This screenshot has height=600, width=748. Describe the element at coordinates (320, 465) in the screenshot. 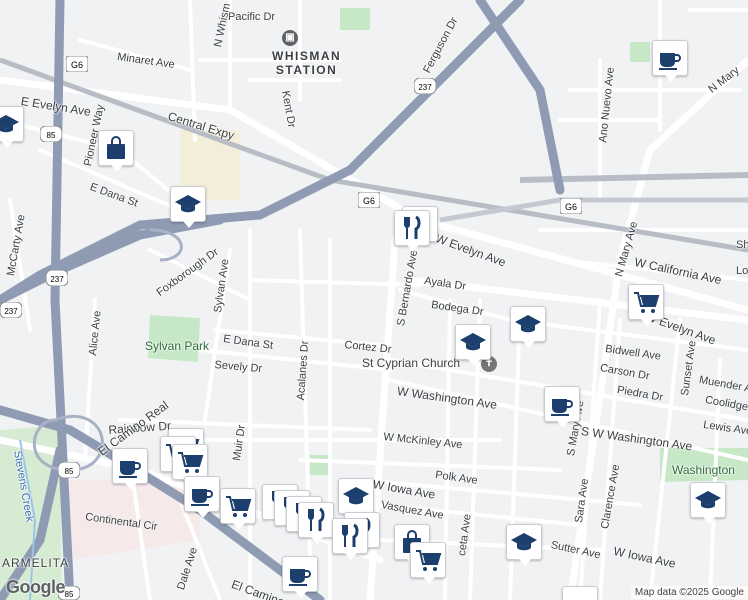

I see `park-small` at that location.